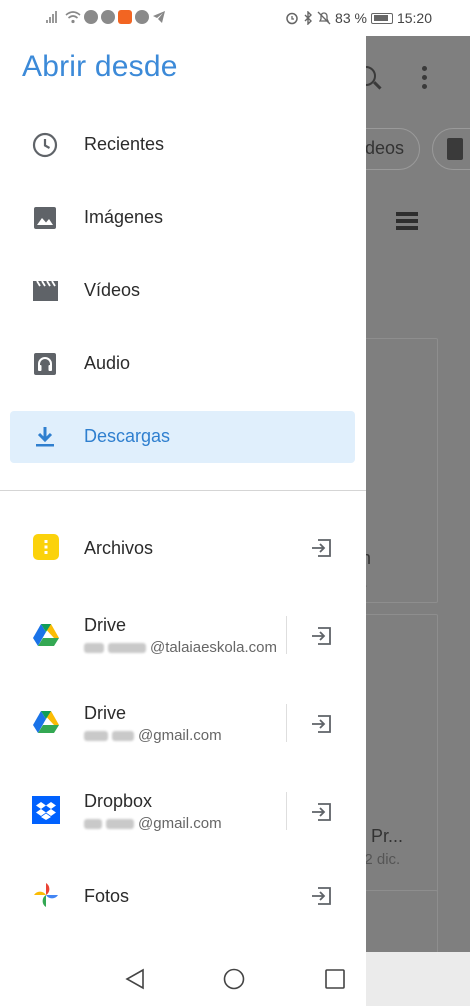 The image size is (470, 1006). I want to click on status-icons-left, so click(106, 17).